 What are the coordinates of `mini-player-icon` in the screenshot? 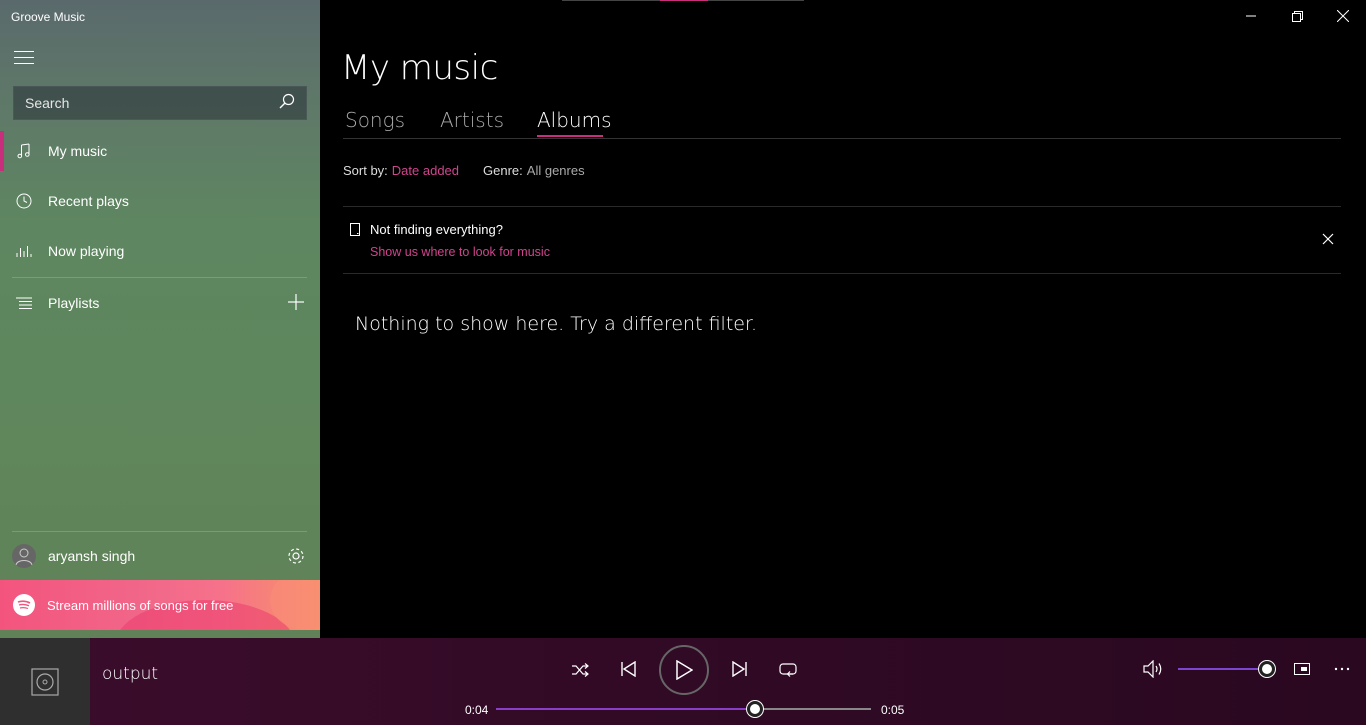 It's located at (1302, 669).